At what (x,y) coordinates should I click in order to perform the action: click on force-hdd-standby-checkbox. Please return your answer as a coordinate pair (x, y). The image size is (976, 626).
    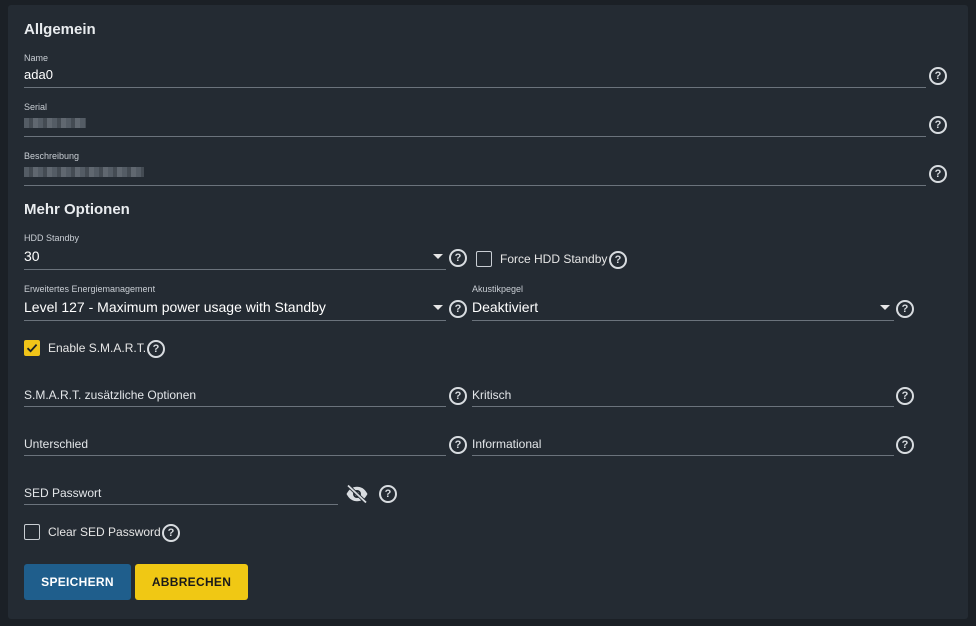
    Looking at the image, I should click on (484, 259).